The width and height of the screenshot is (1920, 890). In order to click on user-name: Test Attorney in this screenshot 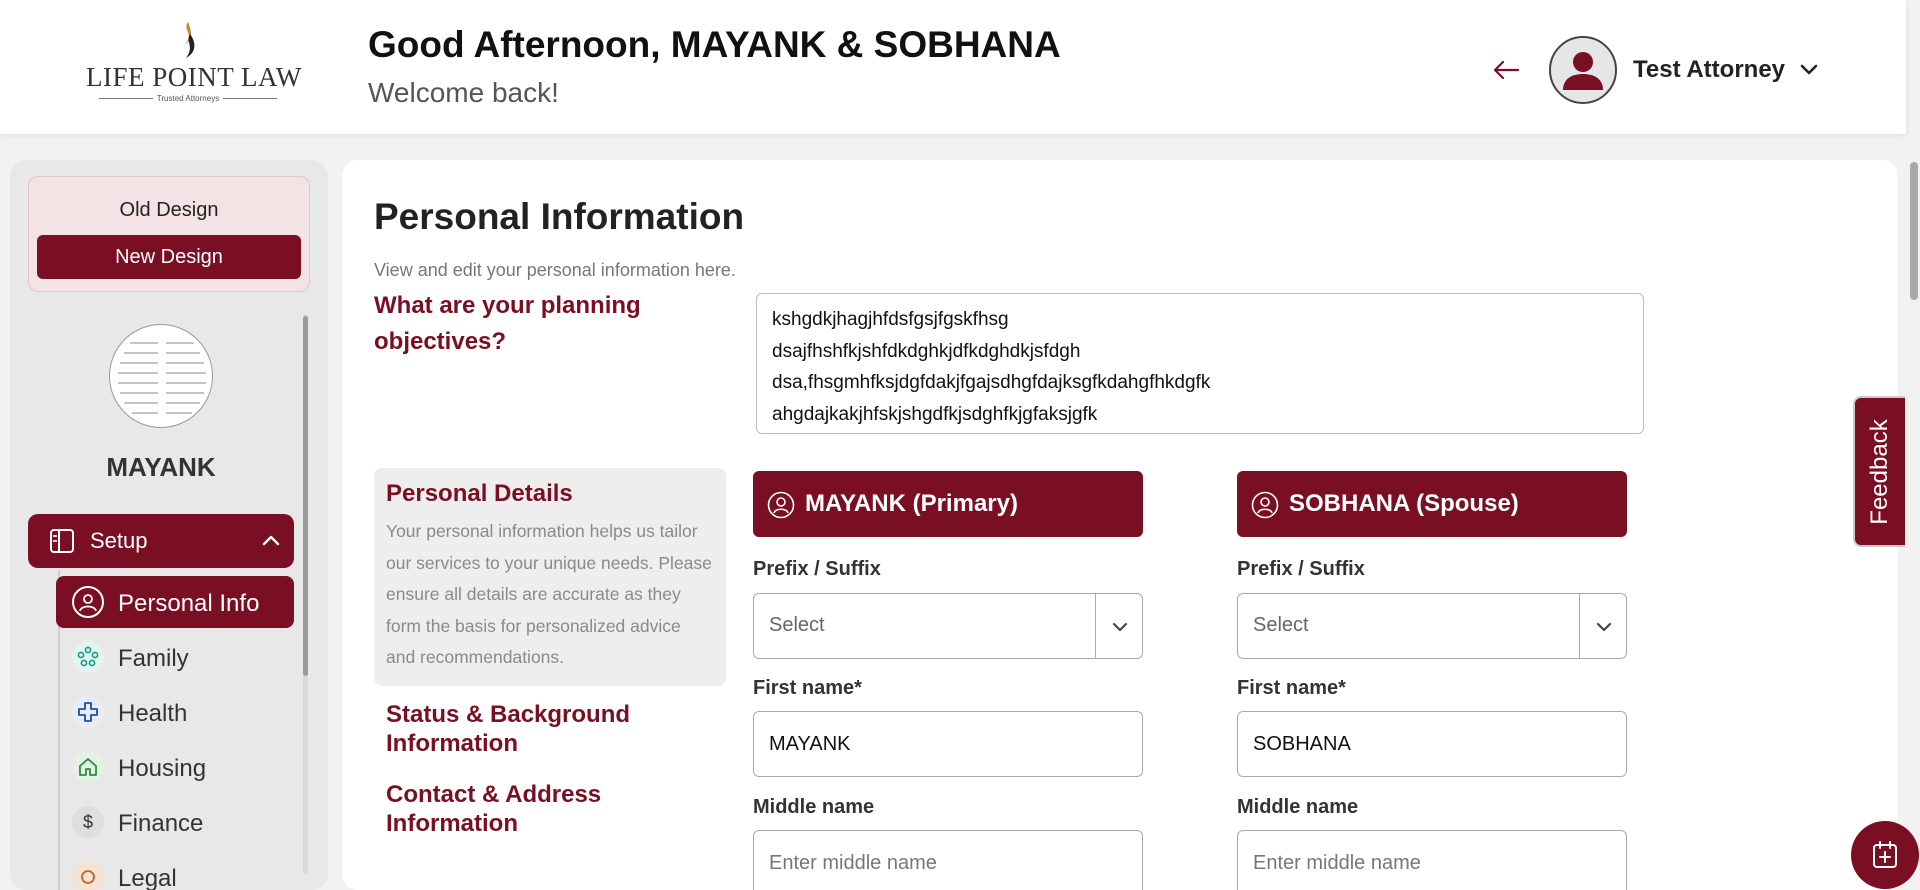, I will do `click(1709, 70)`.